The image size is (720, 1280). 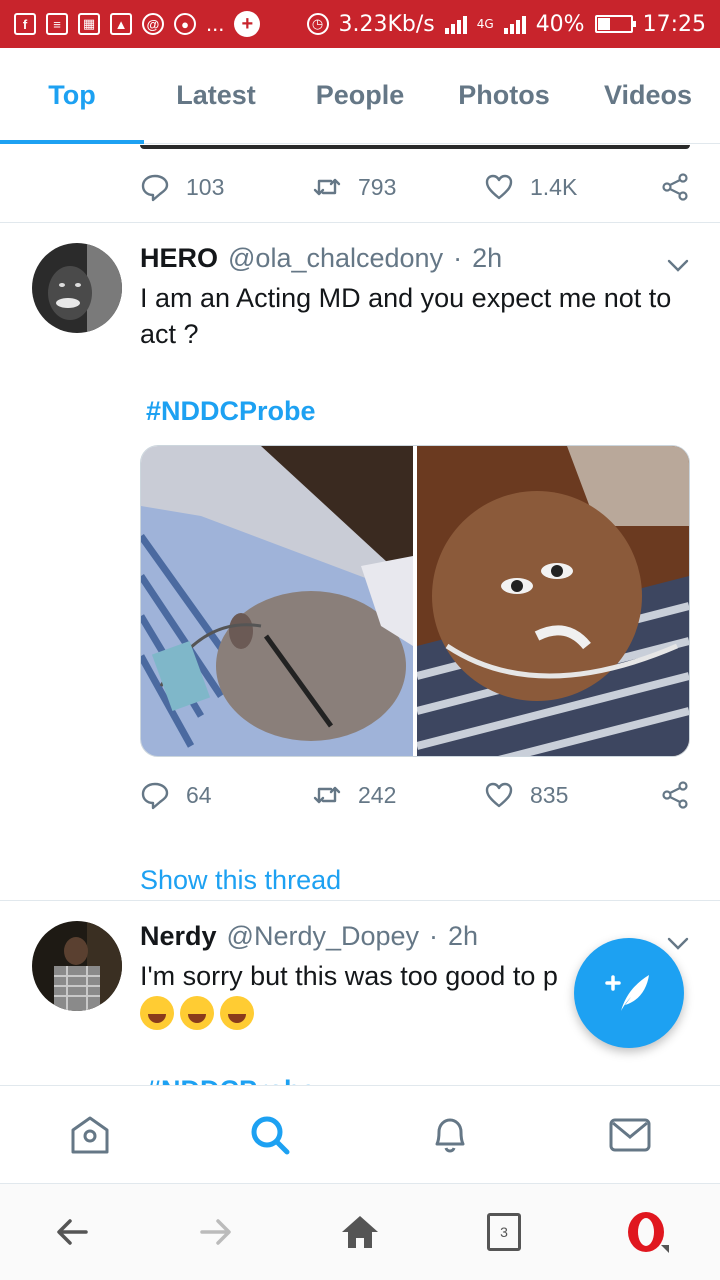 What do you see at coordinates (549, 794) in the screenshot?
I see `like-count: 835` at bounding box center [549, 794].